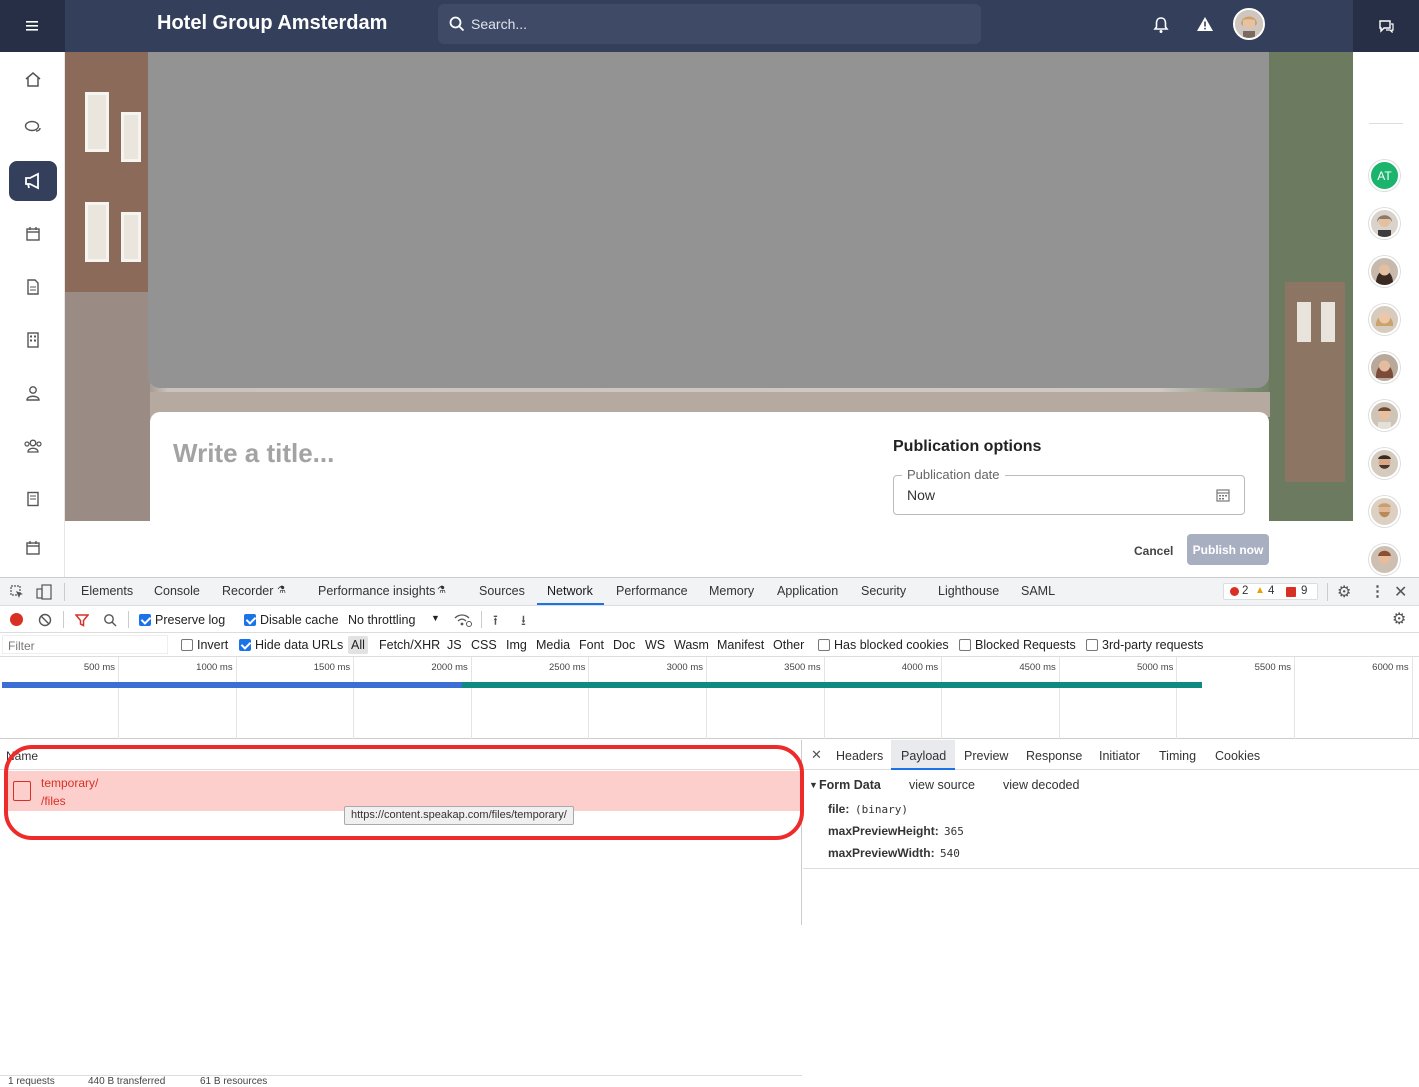  Describe the element at coordinates (968, 591) in the screenshot. I see `tab-lighthouse: Lighthouse` at that location.